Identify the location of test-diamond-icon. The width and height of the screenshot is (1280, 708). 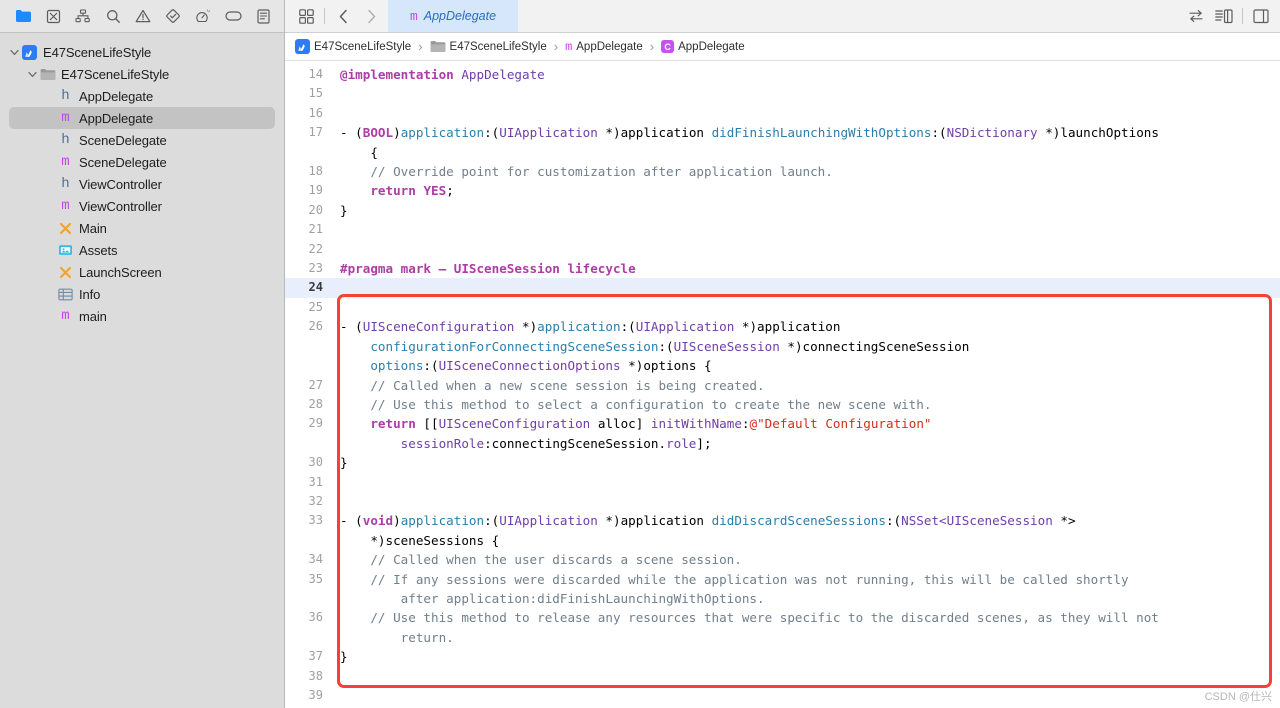
(173, 16).